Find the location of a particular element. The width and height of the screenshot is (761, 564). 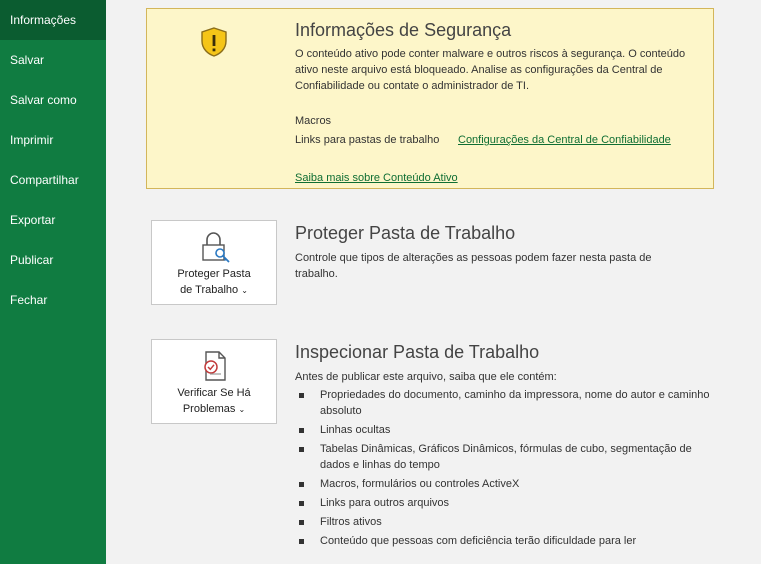

sidebar-item-compartilhar: Compartilhar is located at coordinates (53, 180).